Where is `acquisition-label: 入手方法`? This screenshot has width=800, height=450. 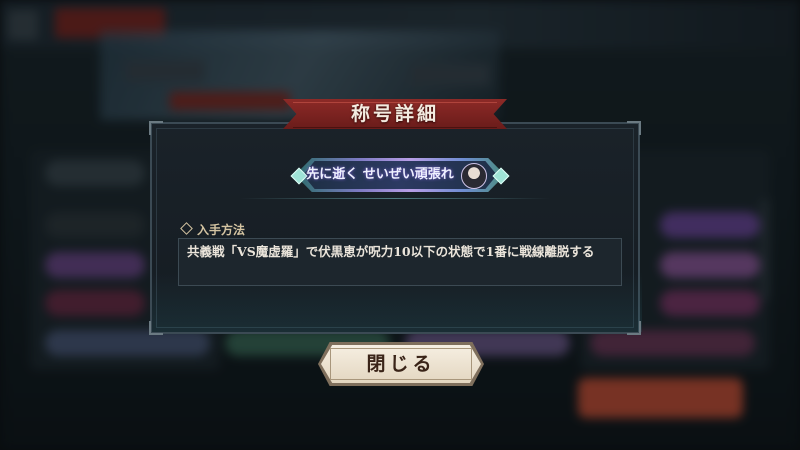 acquisition-label: 入手方法 is located at coordinates (221, 230).